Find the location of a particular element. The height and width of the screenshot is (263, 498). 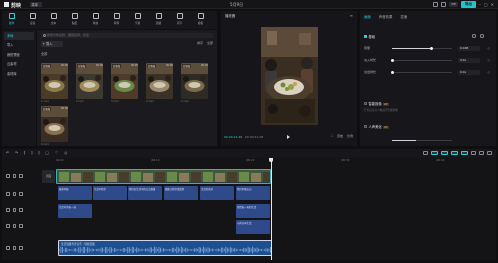

cover-button: 封面 is located at coordinates (48, 176).